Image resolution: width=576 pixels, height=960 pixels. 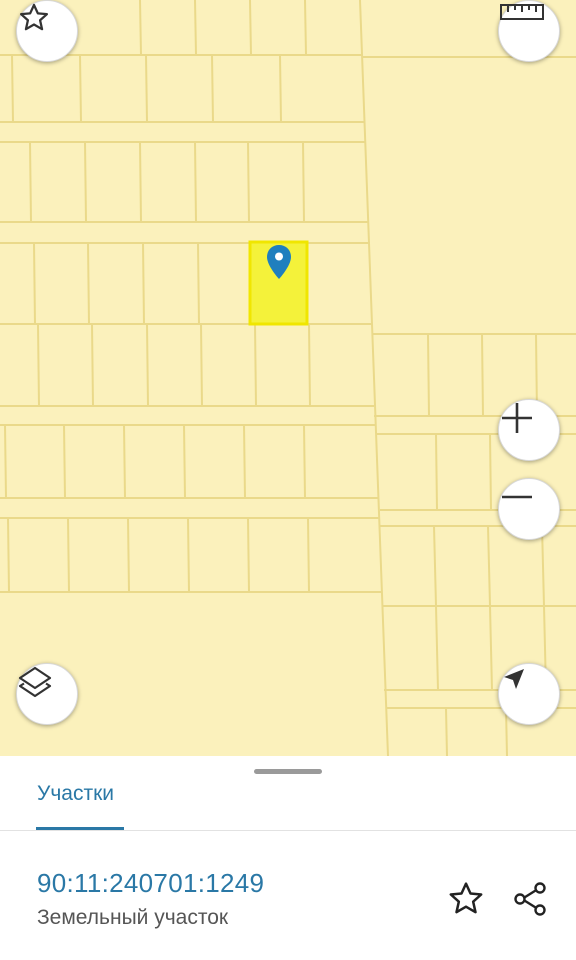 What do you see at coordinates (529, 694) in the screenshot?
I see `my-location-button` at bounding box center [529, 694].